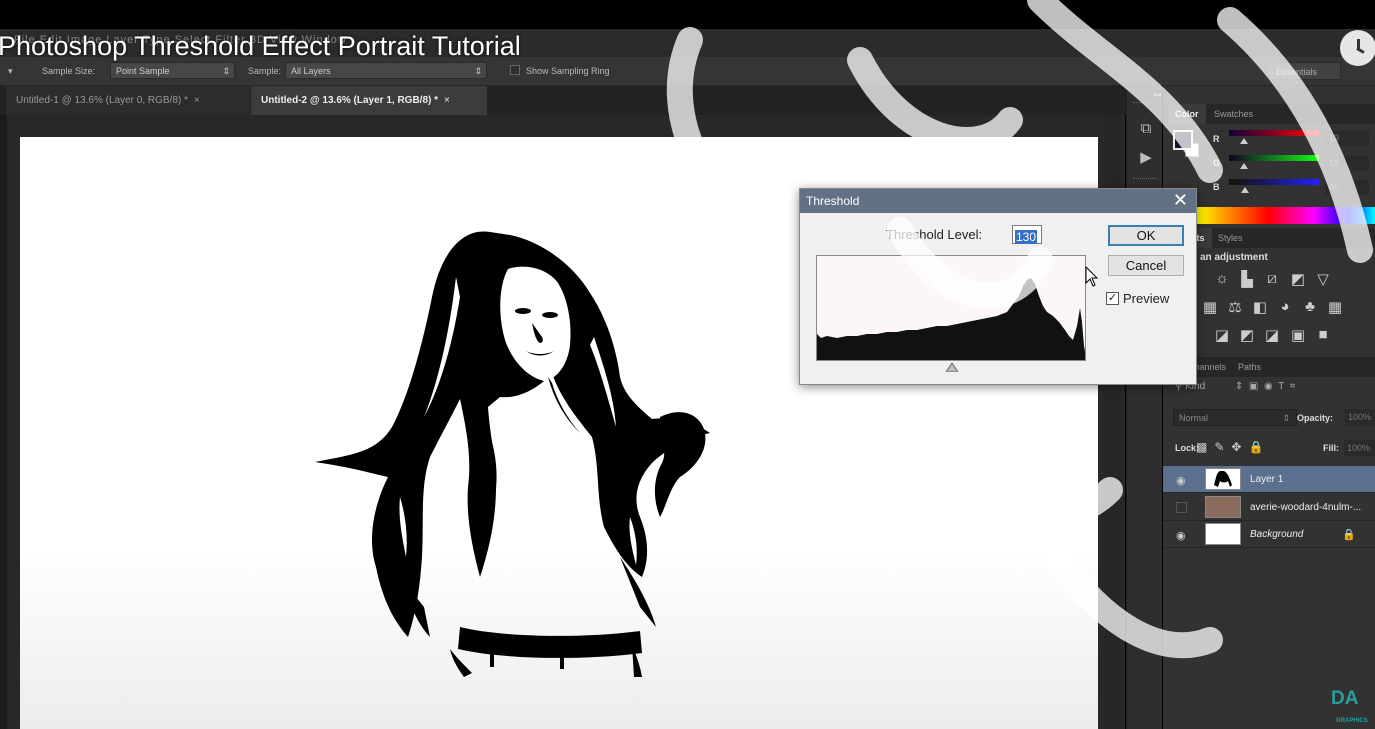  Describe the element at coordinates (1244, 166) in the screenshot. I see `channel-g-knob` at that location.